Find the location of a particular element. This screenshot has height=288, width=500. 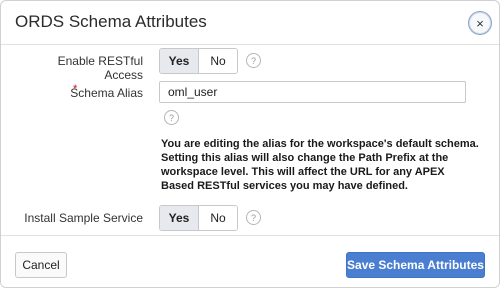

enable-restful-access-label: Enable RESTful Access is located at coordinates (100, 68).